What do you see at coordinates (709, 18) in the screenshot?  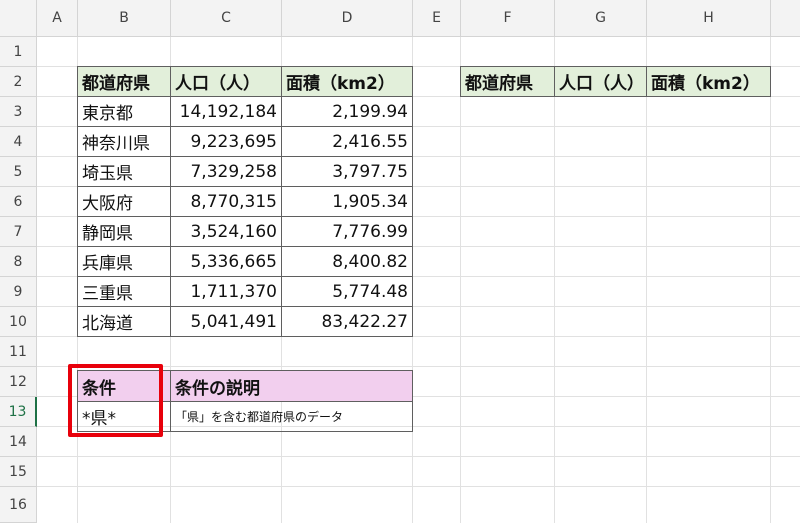 I see `column-header-h: H` at bounding box center [709, 18].